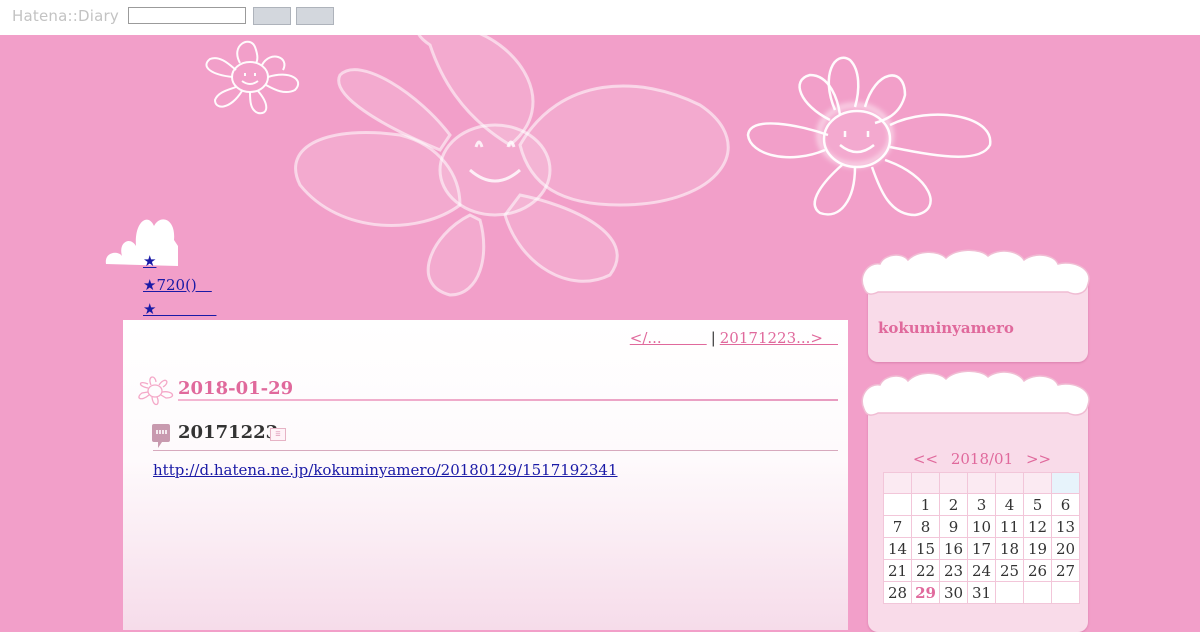 Image resolution: width=1200 pixels, height=632 pixels. What do you see at coordinates (925, 526) in the screenshot?
I see `calendar-day: 8` at bounding box center [925, 526].